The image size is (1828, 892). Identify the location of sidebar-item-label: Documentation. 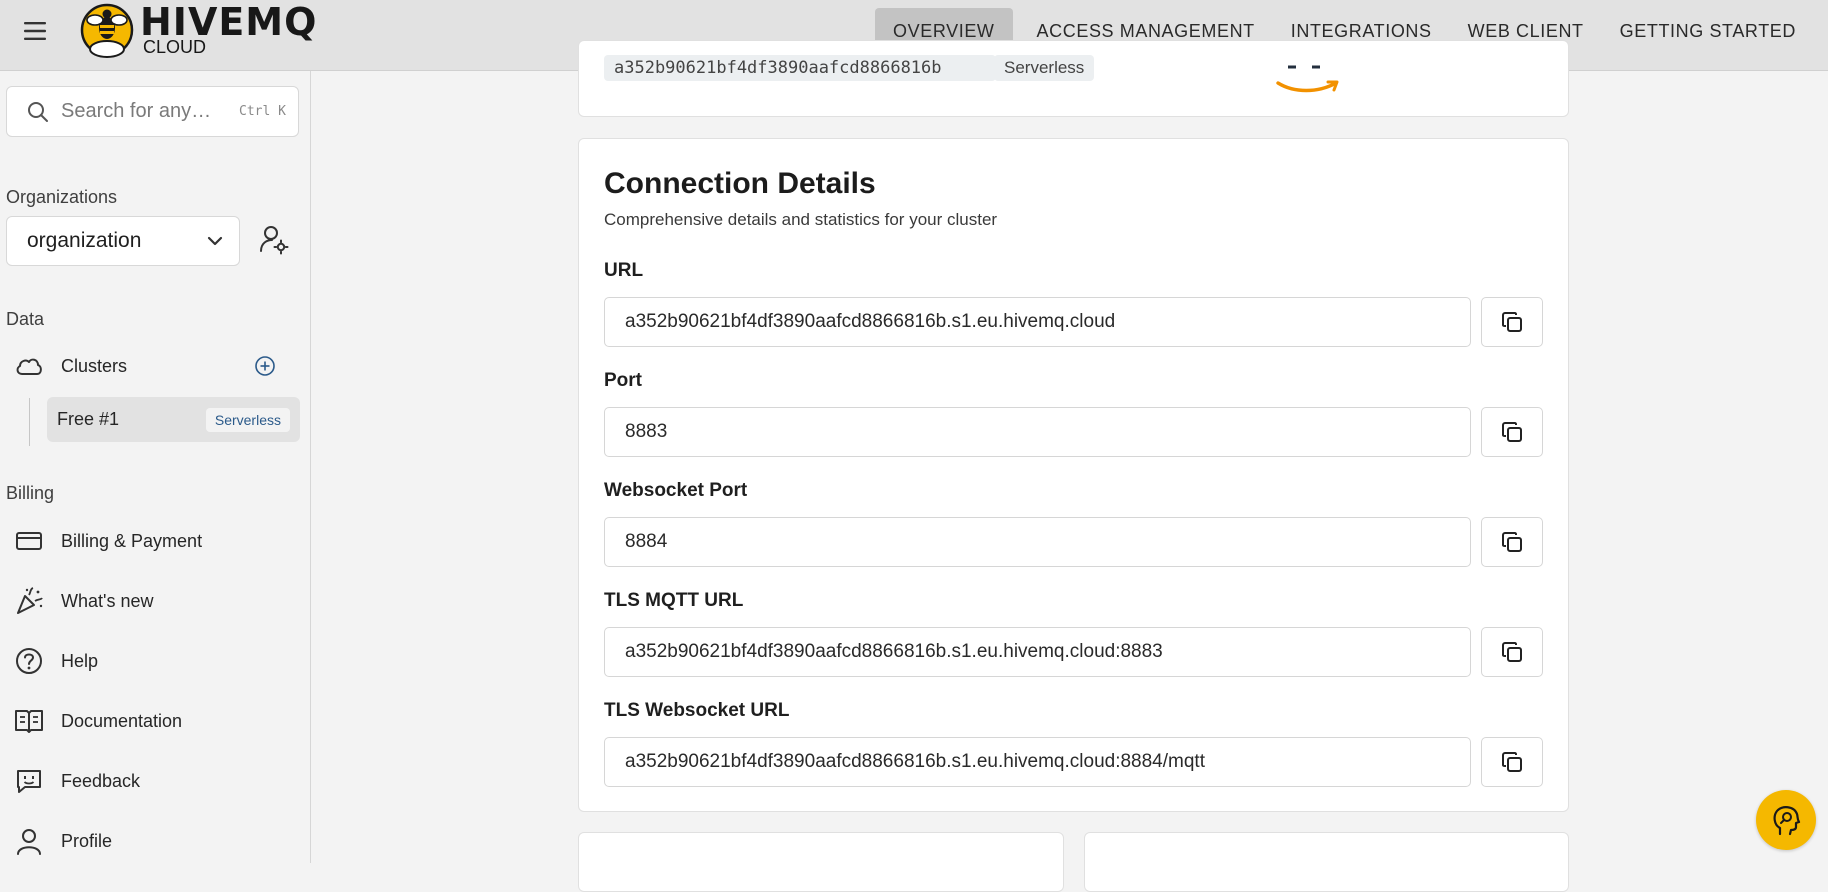
(122, 720).